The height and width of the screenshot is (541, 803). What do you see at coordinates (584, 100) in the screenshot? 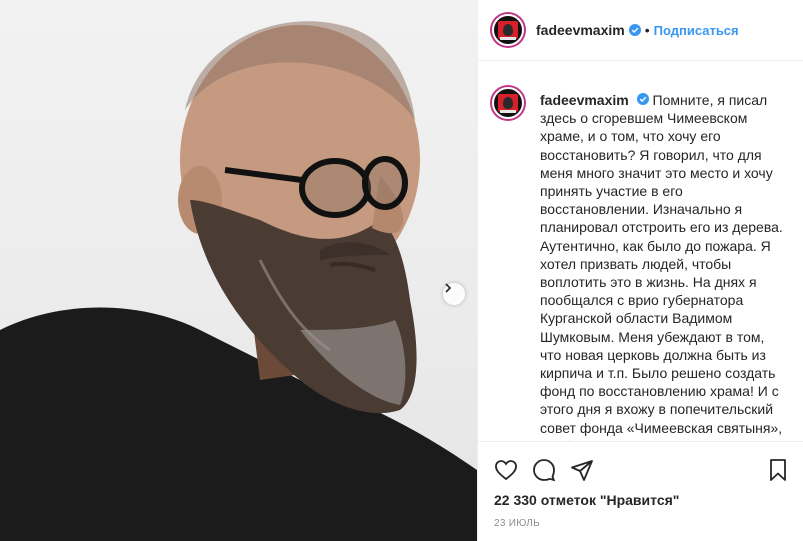
I see `caption-username: fadeevmaxim` at bounding box center [584, 100].